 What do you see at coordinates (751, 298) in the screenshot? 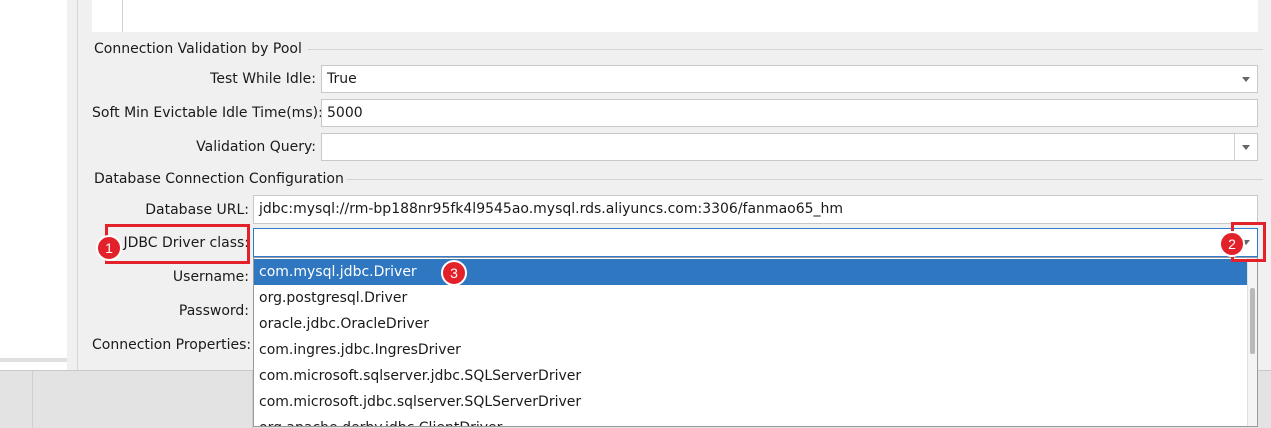
I see `dropdown-option-postgresql: org.postgresql.Driver` at bounding box center [751, 298].